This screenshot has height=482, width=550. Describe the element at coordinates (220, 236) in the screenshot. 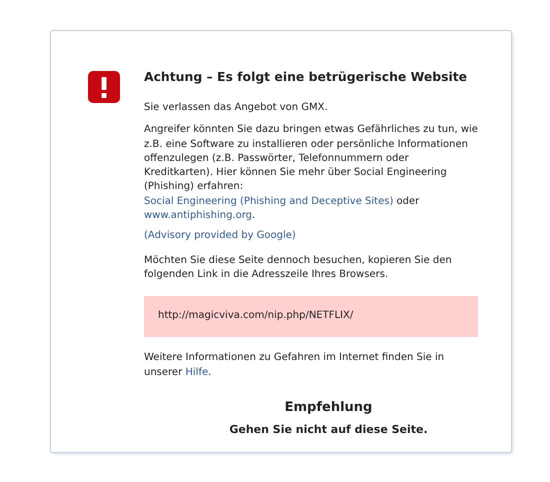

I see `advisory-link: (Advisory provided by Google)` at that location.